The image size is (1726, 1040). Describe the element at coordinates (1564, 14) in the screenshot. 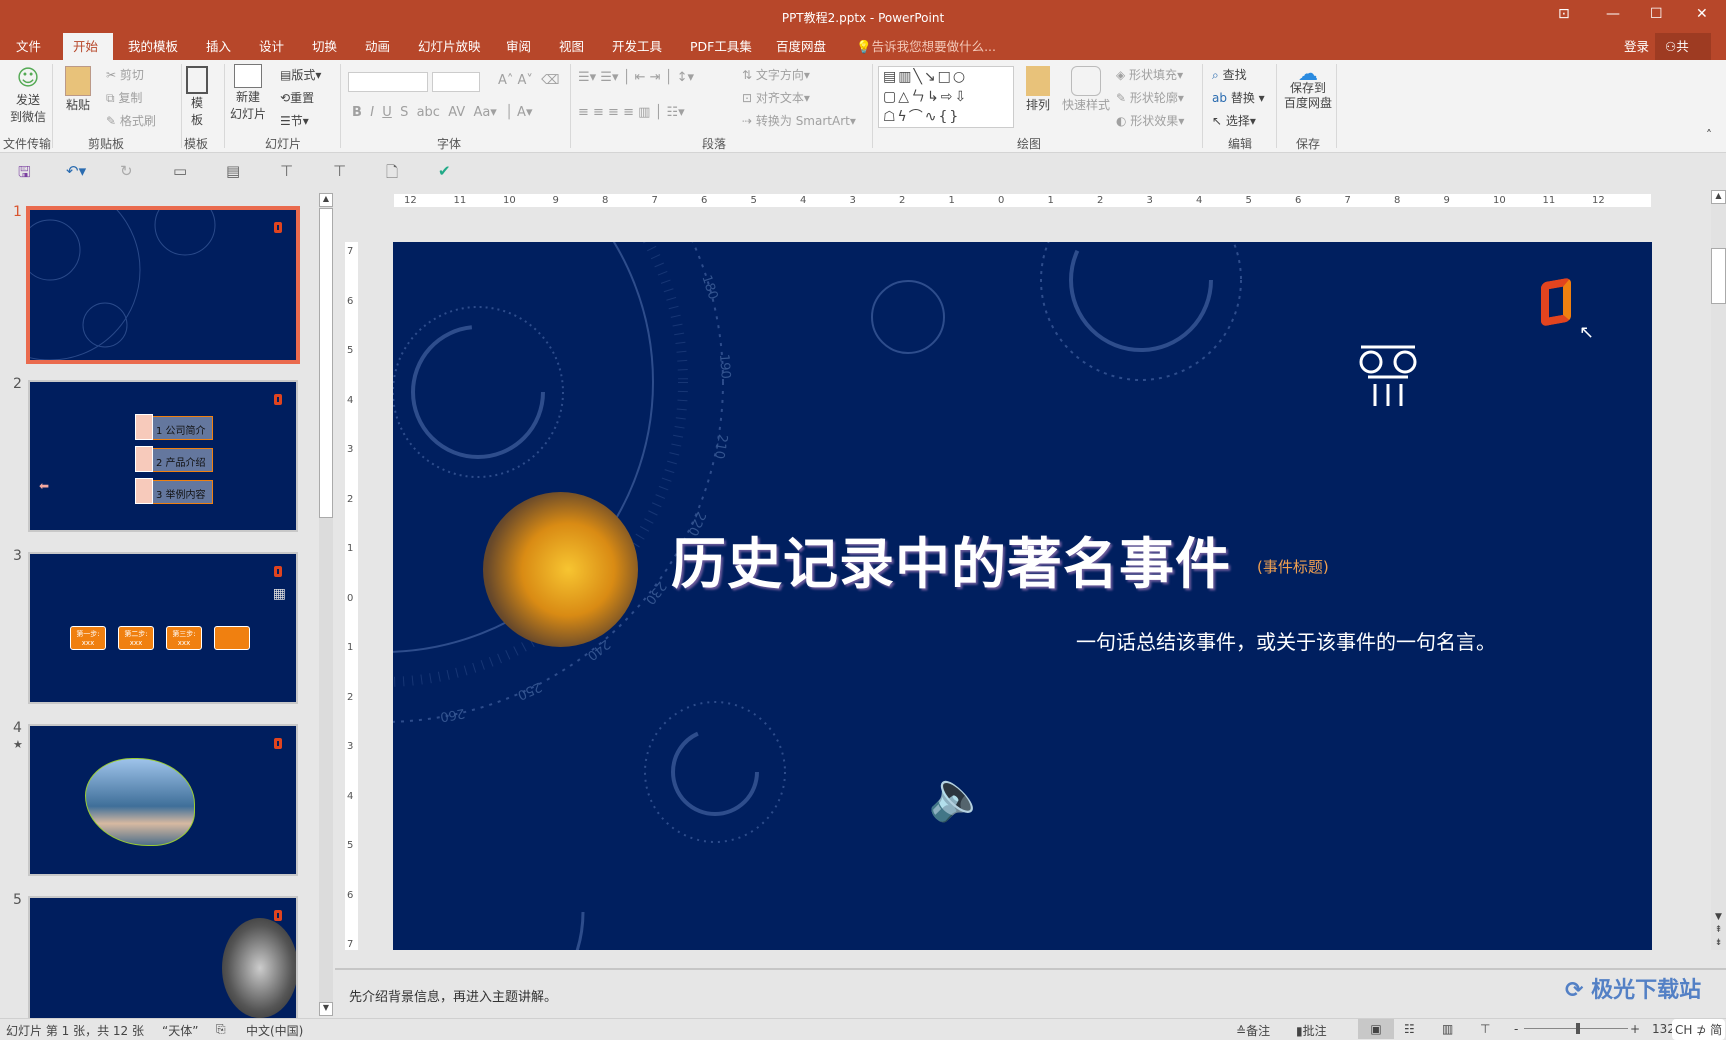

I see `ribbon-display-icon: ⊡` at that location.